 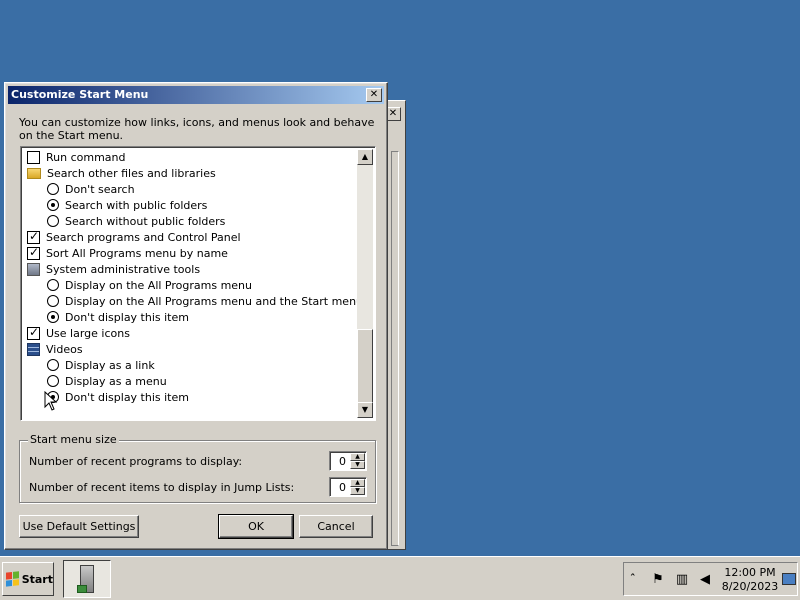 I want to click on cancel-button: Cancel, so click(x=336, y=526).